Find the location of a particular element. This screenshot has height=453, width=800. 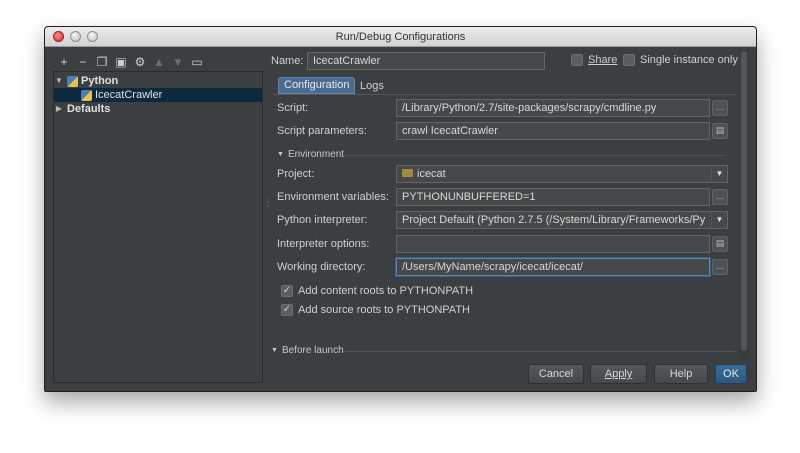

environment-section: ▼ Environment is located at coordinates (310, 154).